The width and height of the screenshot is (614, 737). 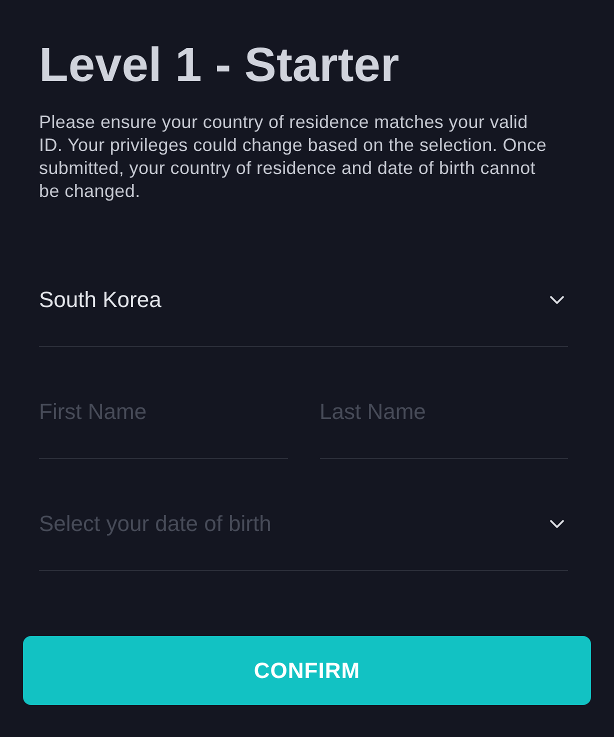 I want to click on page-title: Level 1 - Starter, so click(x=219, y=66).